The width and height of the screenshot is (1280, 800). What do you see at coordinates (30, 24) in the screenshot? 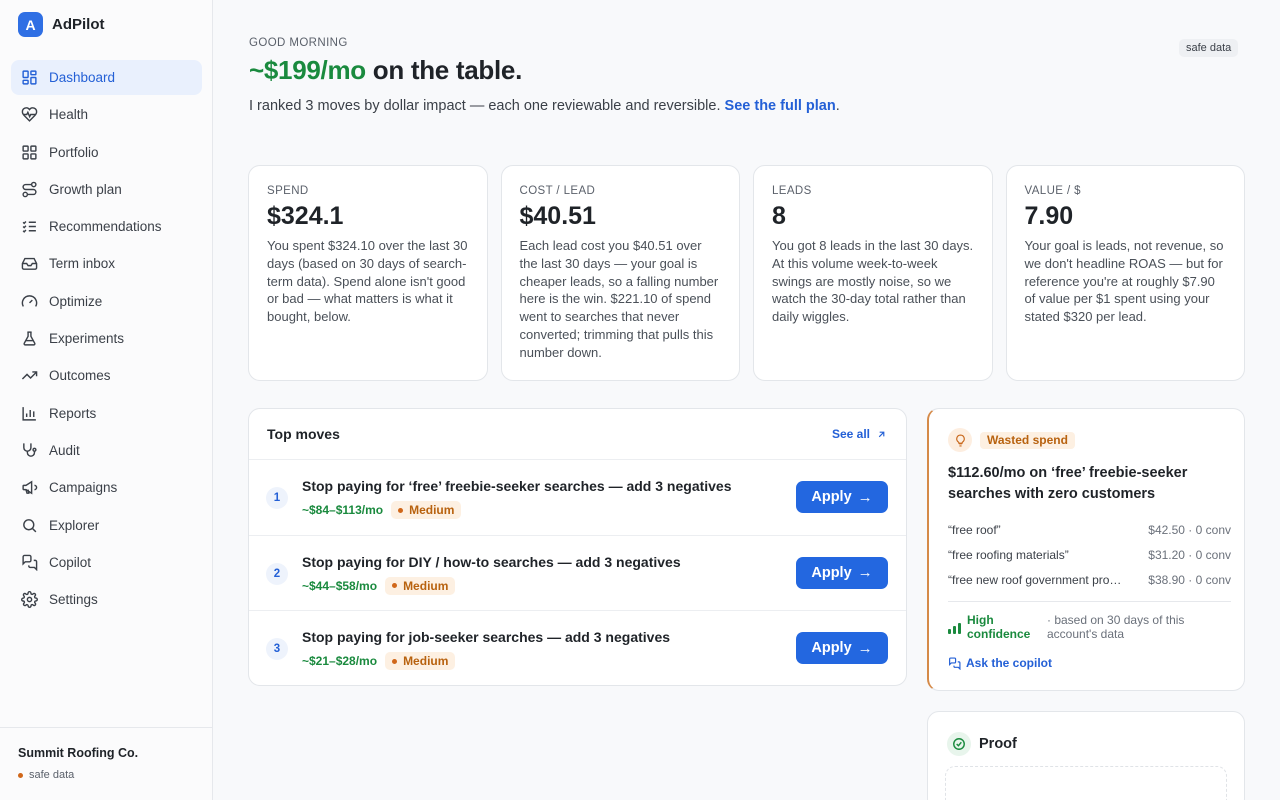
I see `brand-logo: A` at bounding box center [30, 24].